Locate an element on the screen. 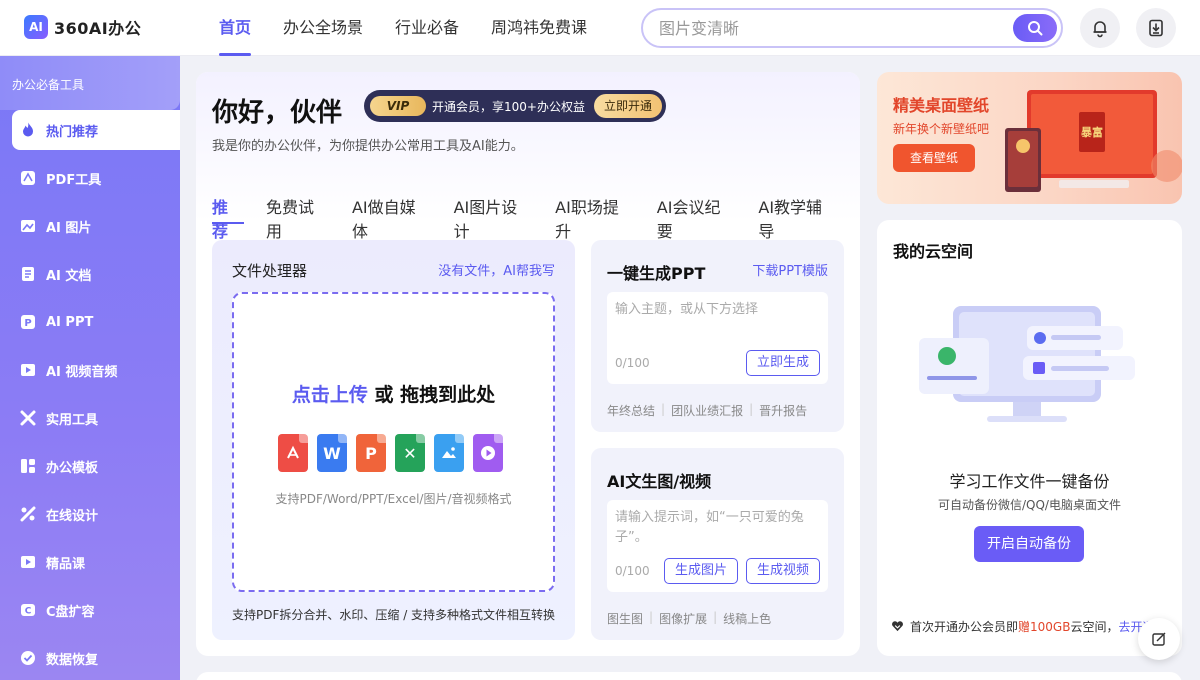  sidebar-item-course: 精品课 is located at coordinates (96, 562).